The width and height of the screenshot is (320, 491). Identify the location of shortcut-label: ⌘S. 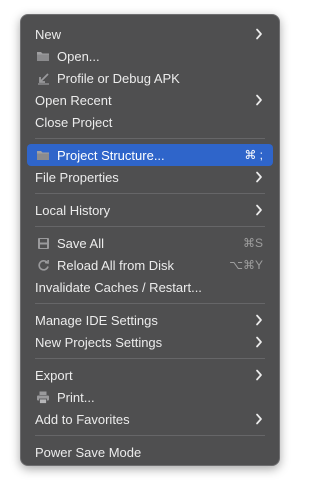
(252, 243).